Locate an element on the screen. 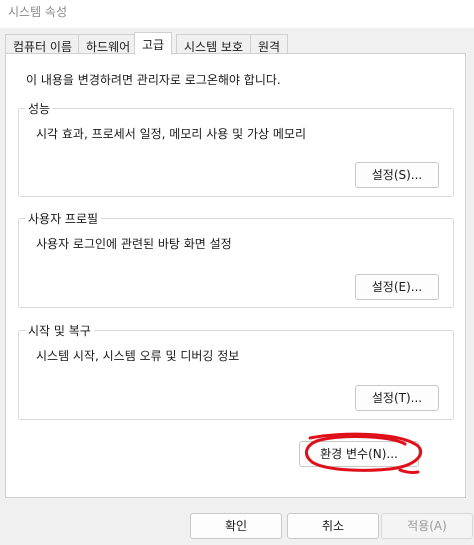 This screenshot has width=474, height=545. apply-button: 적용(A) is located at coordinates (427, 526).